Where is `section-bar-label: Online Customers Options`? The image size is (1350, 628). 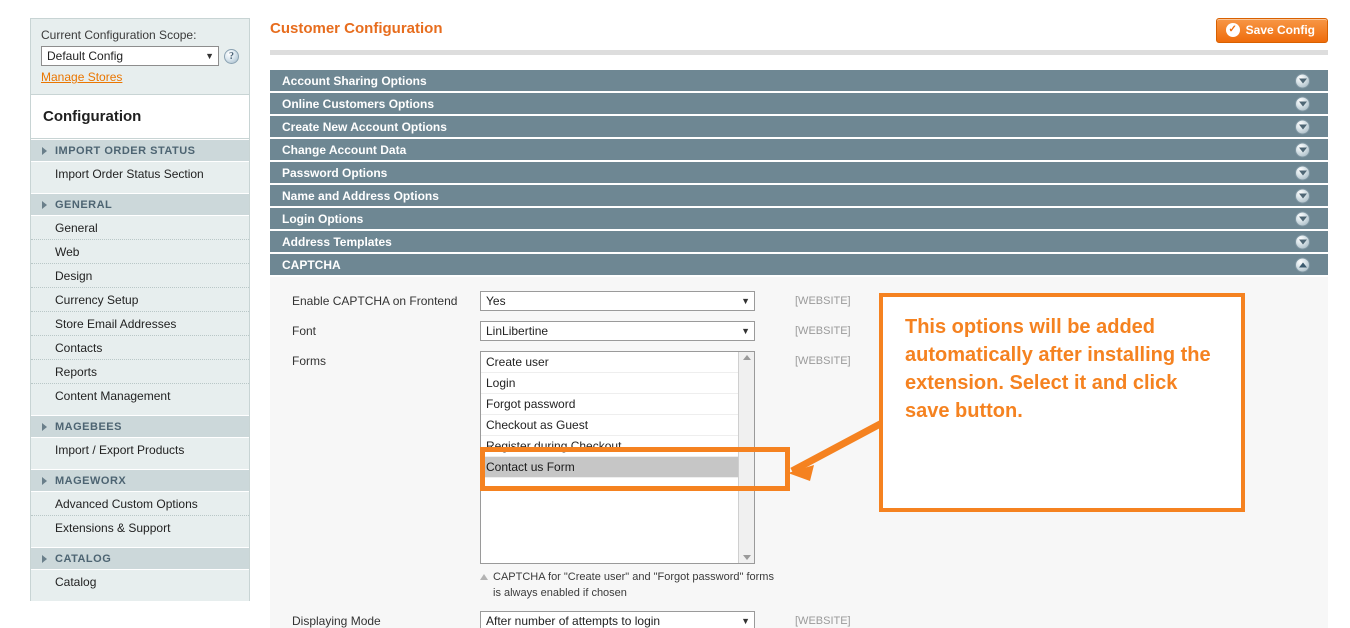
section-bar-label: Online Customers Options is located at coordinates (358, 103).